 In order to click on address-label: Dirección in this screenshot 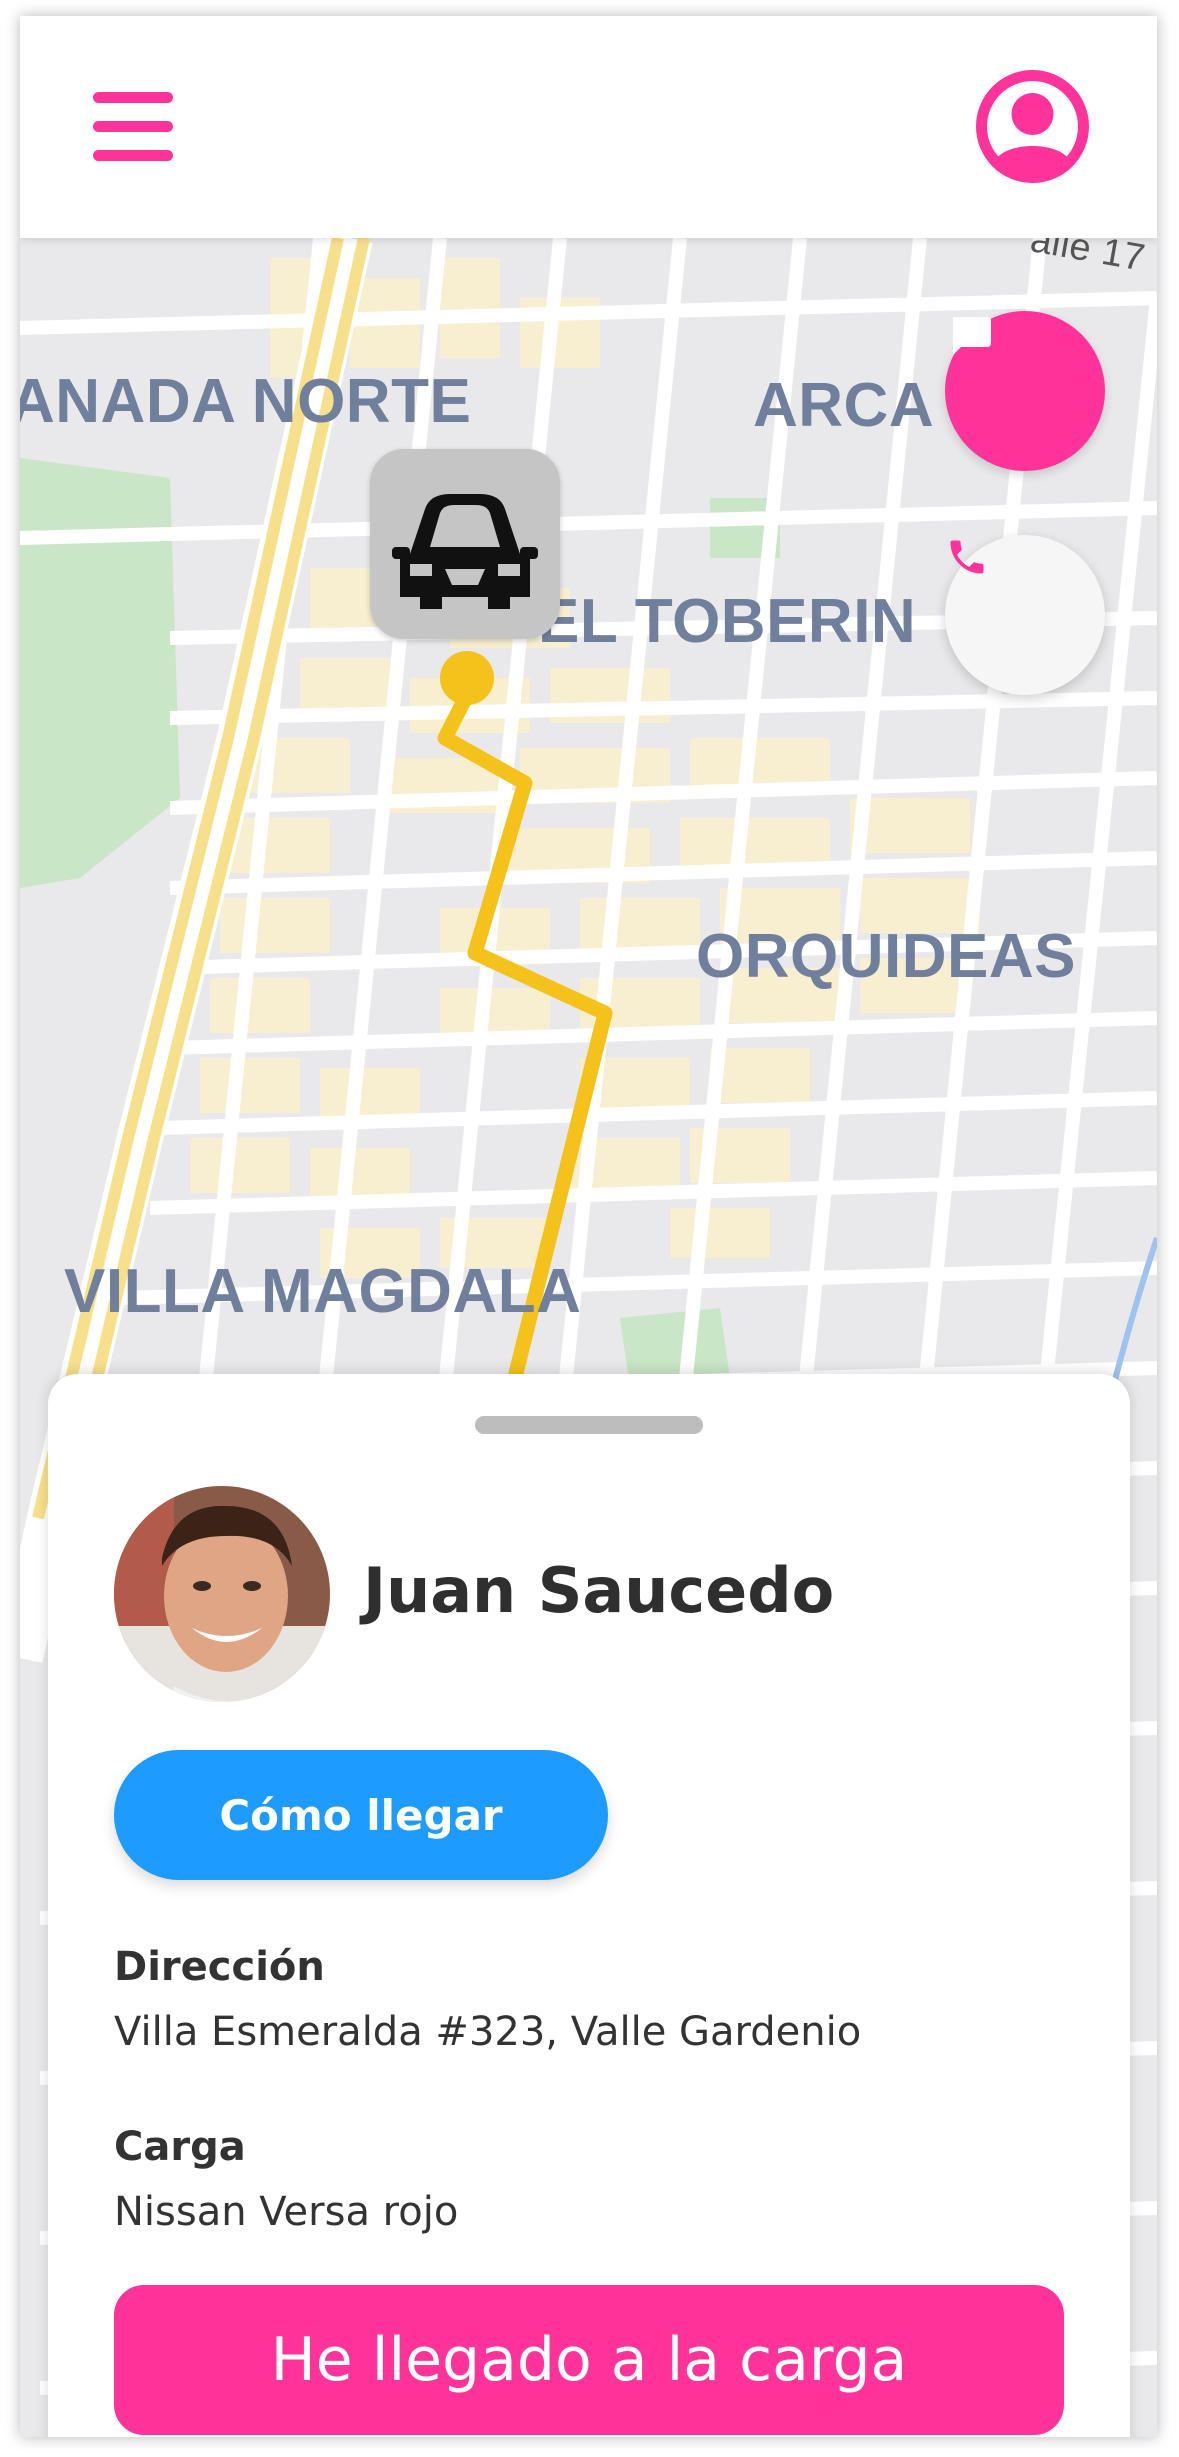, I will do `click(219, 1967)`.